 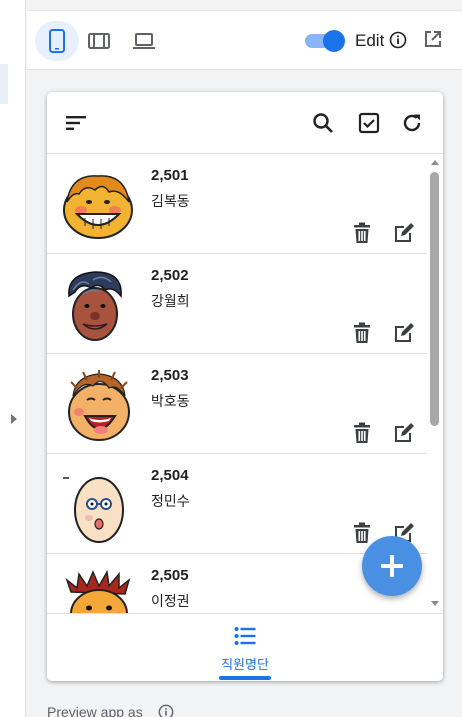 What do you see at coordinates (14, 419) in the screenshot?
I see `expand-panel-icon` at bounding box center [14, 419].